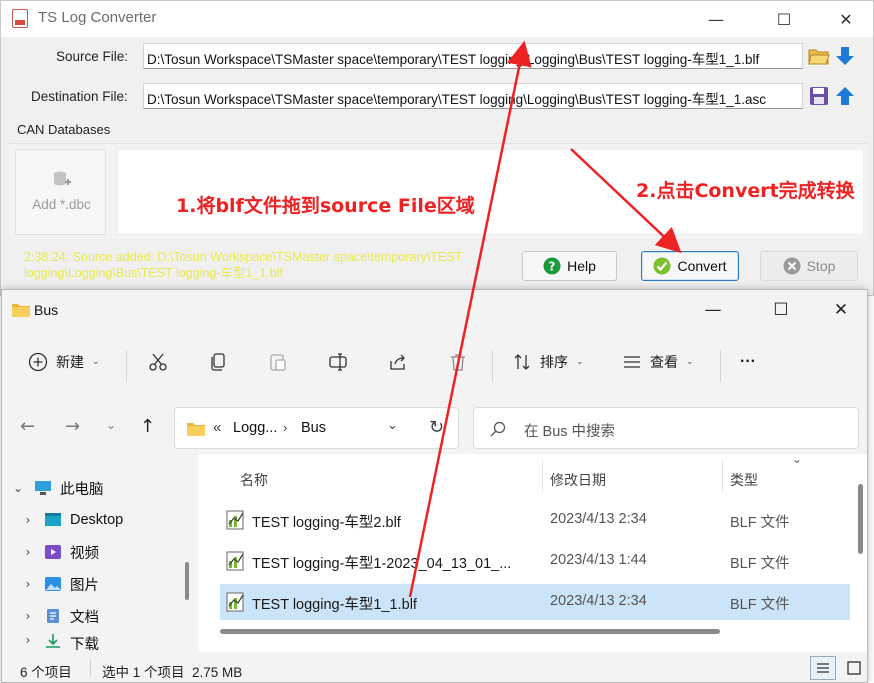 The width and height of the screenshot is (874, 683). What do you see at coordinates (434, 667) in the screenshot?
I see `explorer-status-bar: 6 个项目 选中 1 个项目 2.75 MB` at bounding box center [434, 667].